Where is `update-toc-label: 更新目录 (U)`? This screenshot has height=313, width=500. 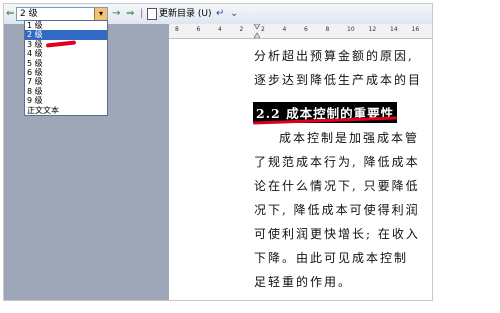 update-toc-label: 更新目录 (U) is located at coordinates (185, 14).